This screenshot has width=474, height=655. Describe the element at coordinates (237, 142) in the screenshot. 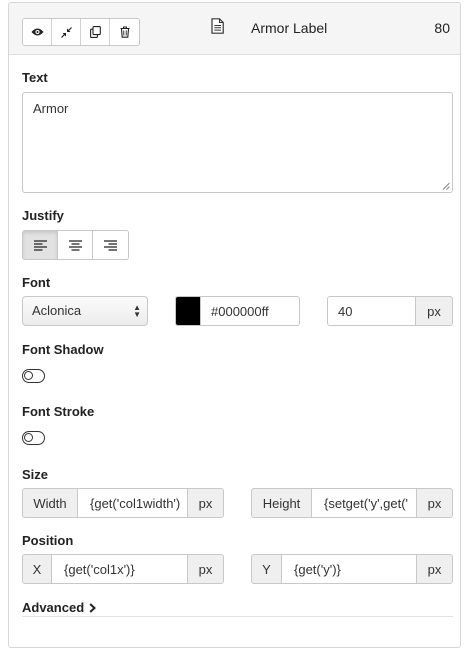

I see `text-input: Armor` at that location.